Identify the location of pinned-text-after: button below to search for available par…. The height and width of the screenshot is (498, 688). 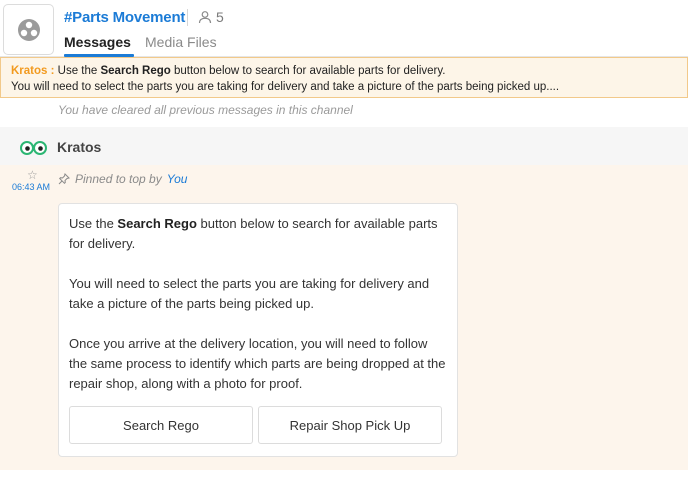
(308, 71).